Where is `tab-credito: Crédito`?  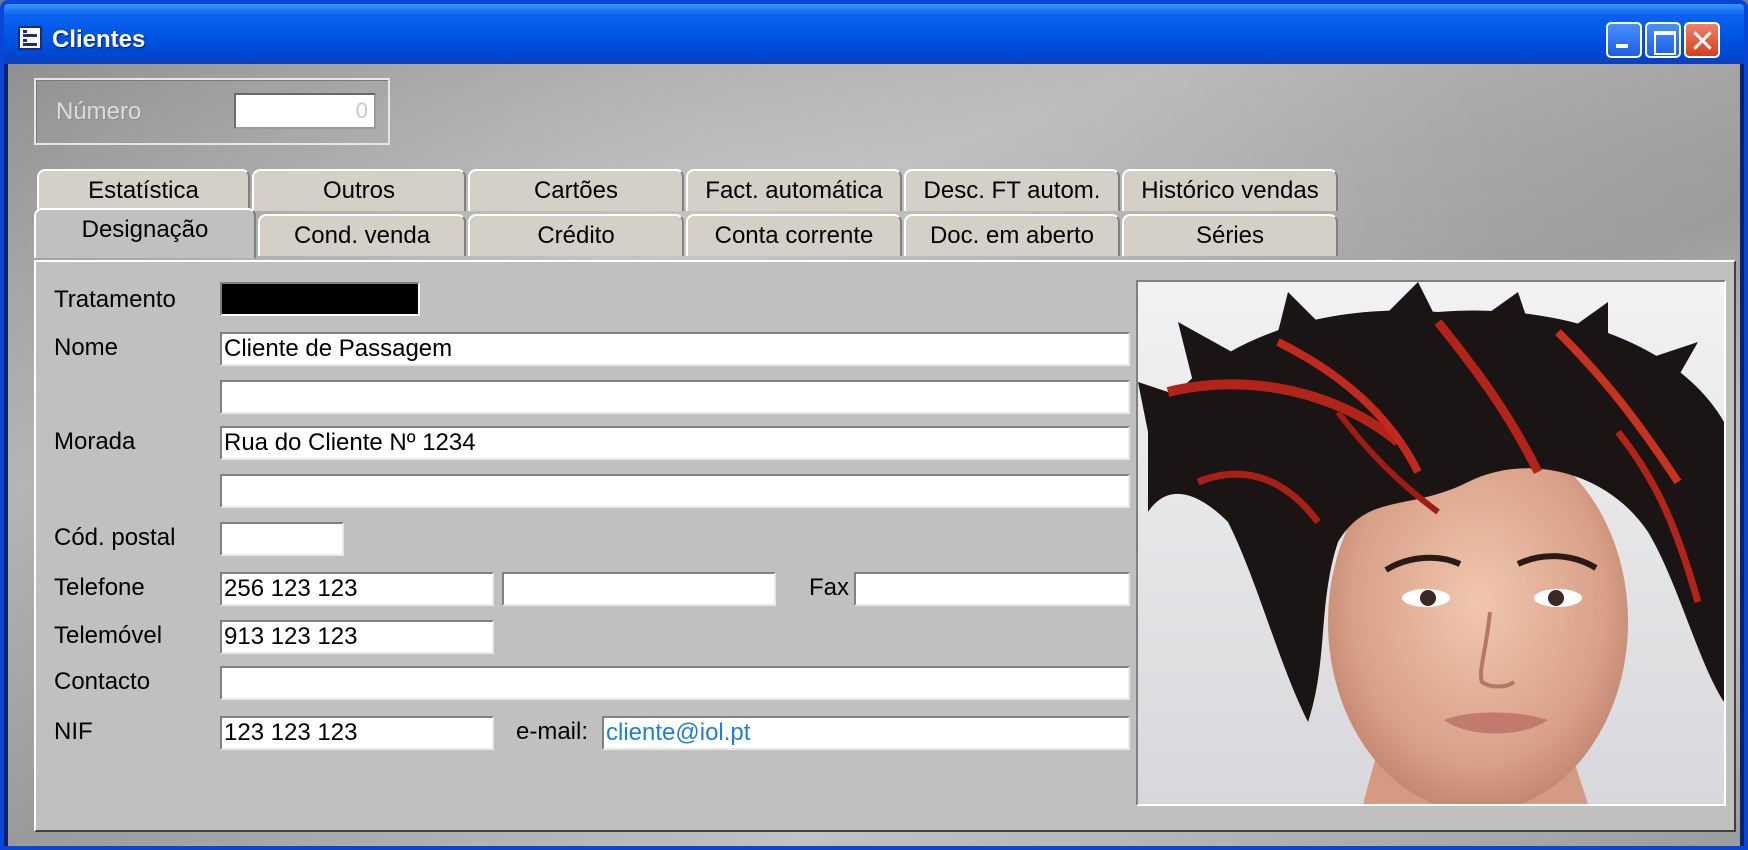 tab-credito: Crédito is located at coordinates (576, 235).